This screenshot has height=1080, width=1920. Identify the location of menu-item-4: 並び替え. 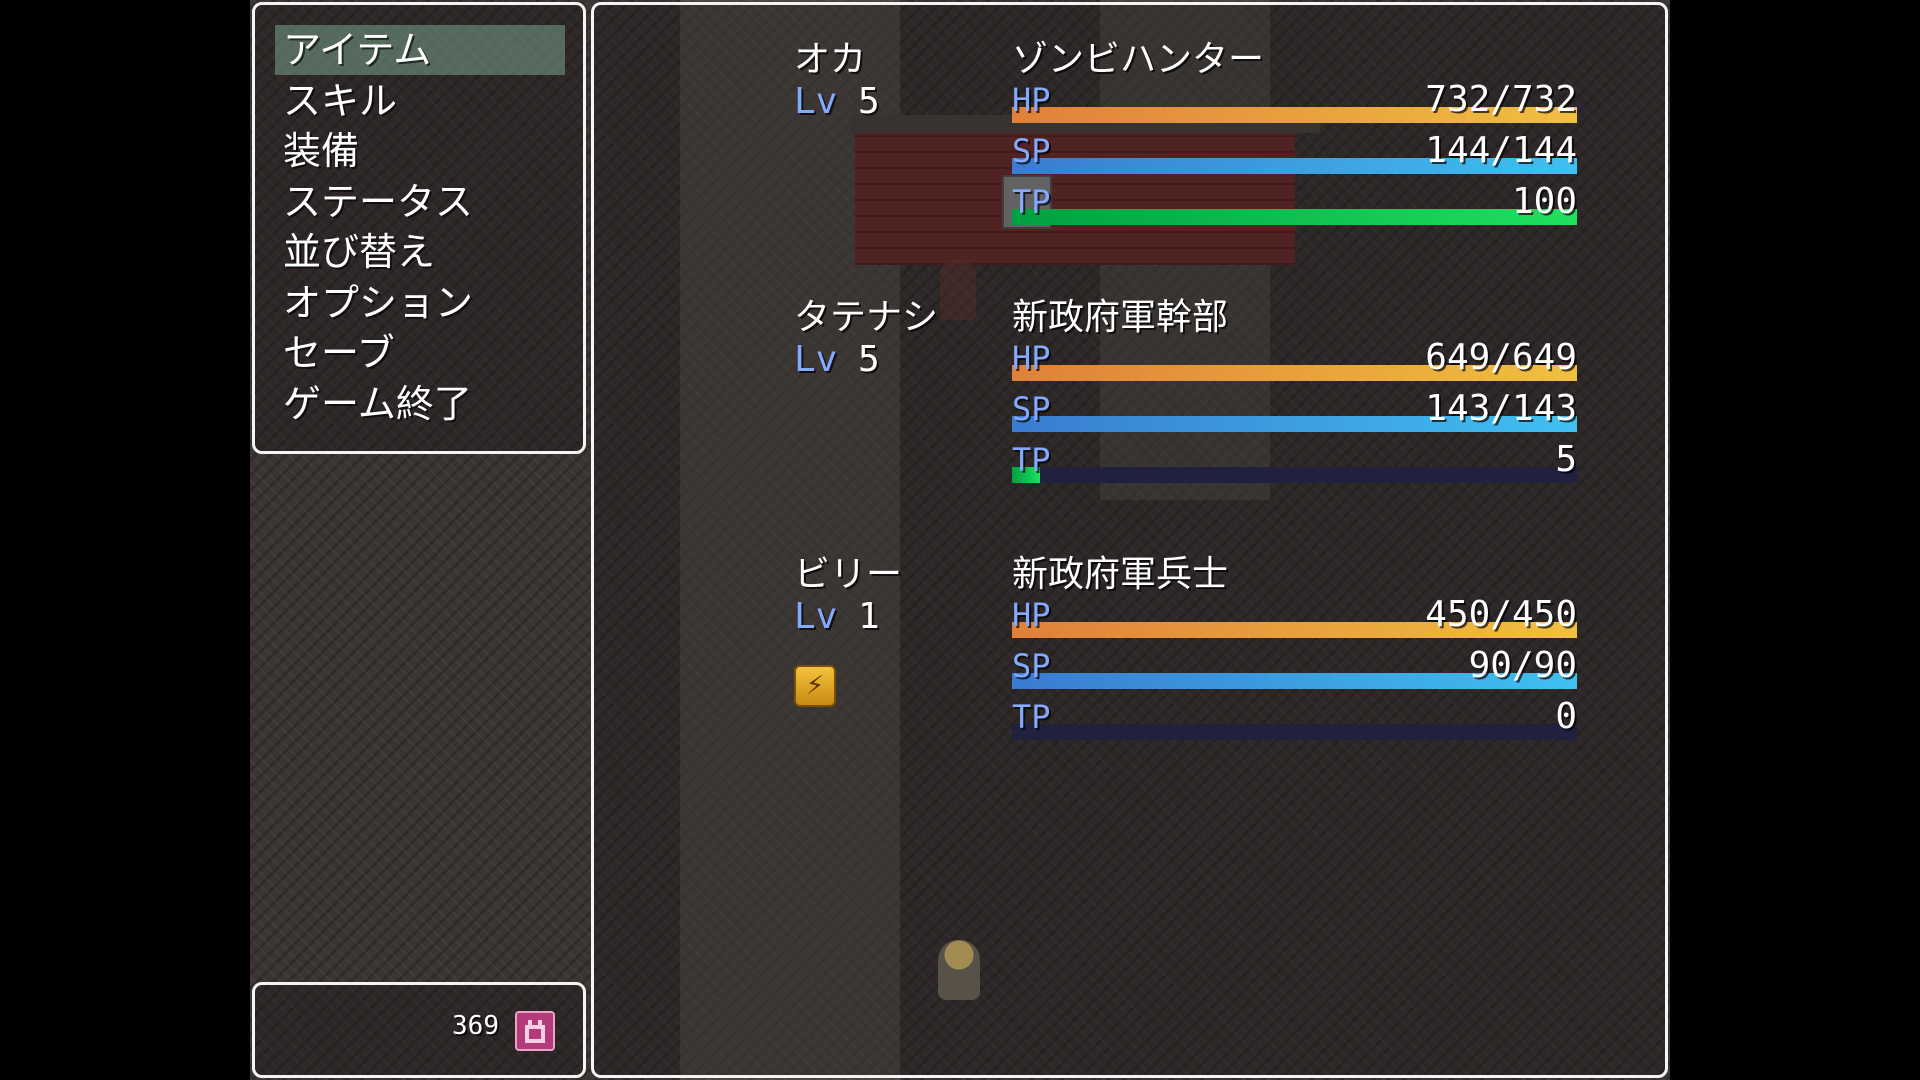
(420, 252).